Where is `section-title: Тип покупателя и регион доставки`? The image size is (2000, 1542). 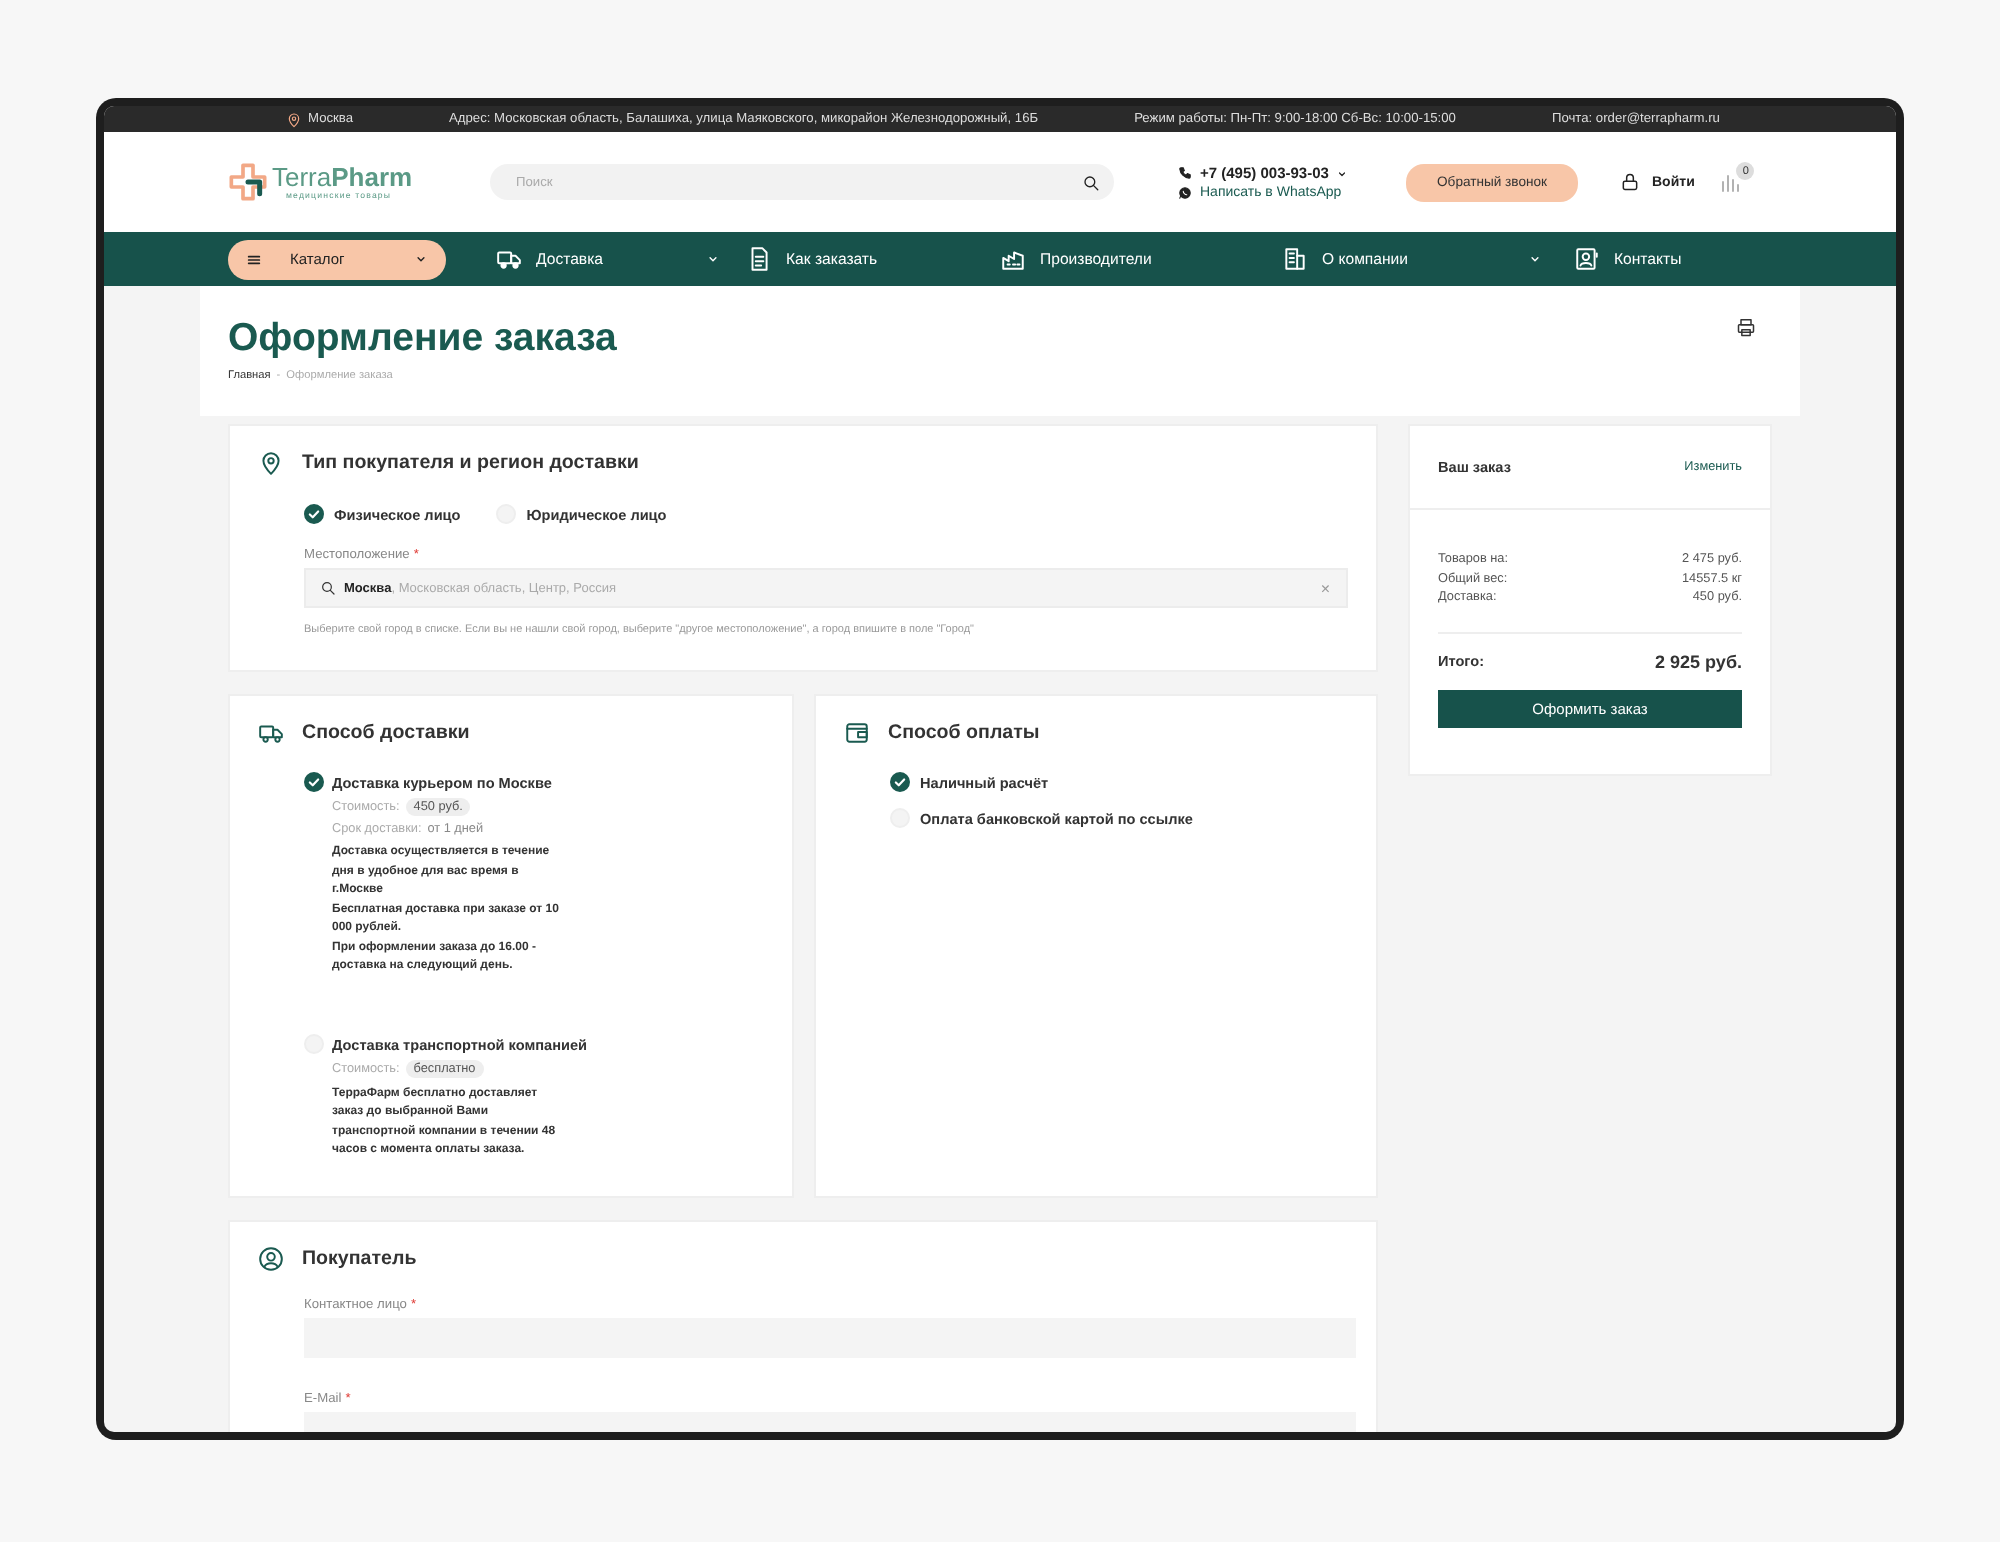 section-title: Тип покупателя и регион доставки is located at coordinates (470, 463).